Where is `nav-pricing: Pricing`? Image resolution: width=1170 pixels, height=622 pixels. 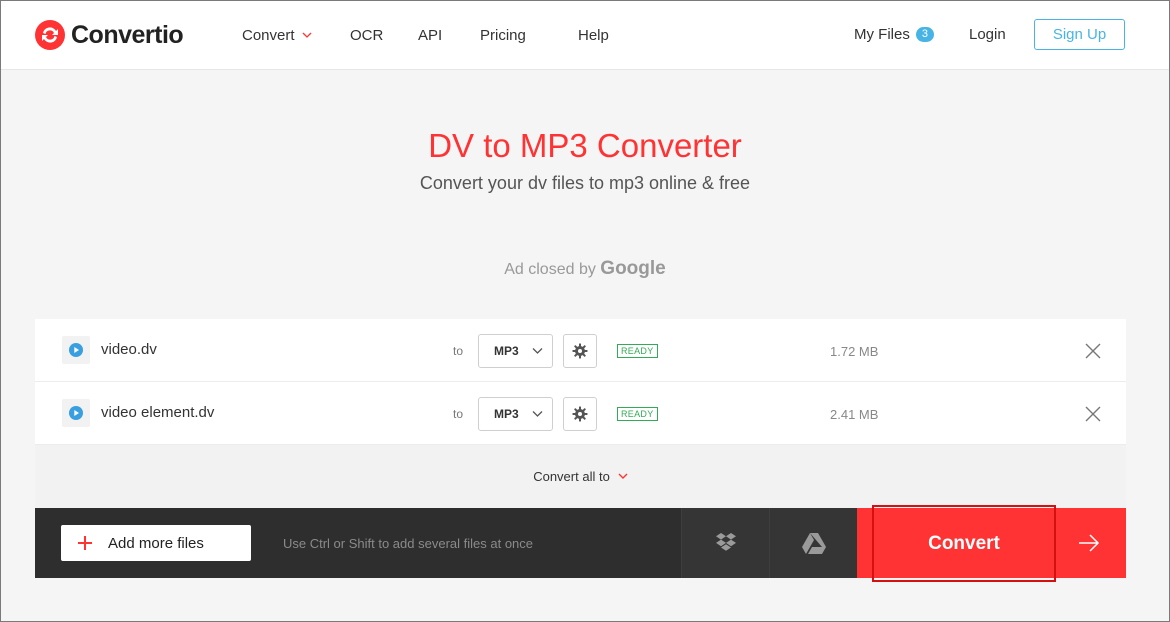
nav-pricing: Pricing is located at coordinates (529, 35).